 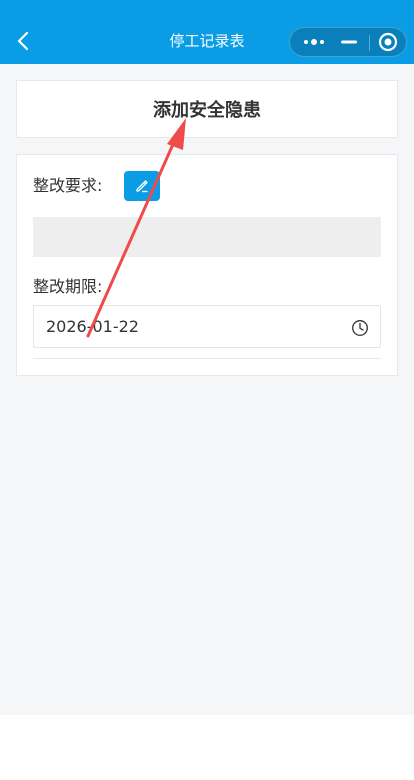 I want to click on deadline-date-picker: 2026-01-22, so click(x=207, y=326).